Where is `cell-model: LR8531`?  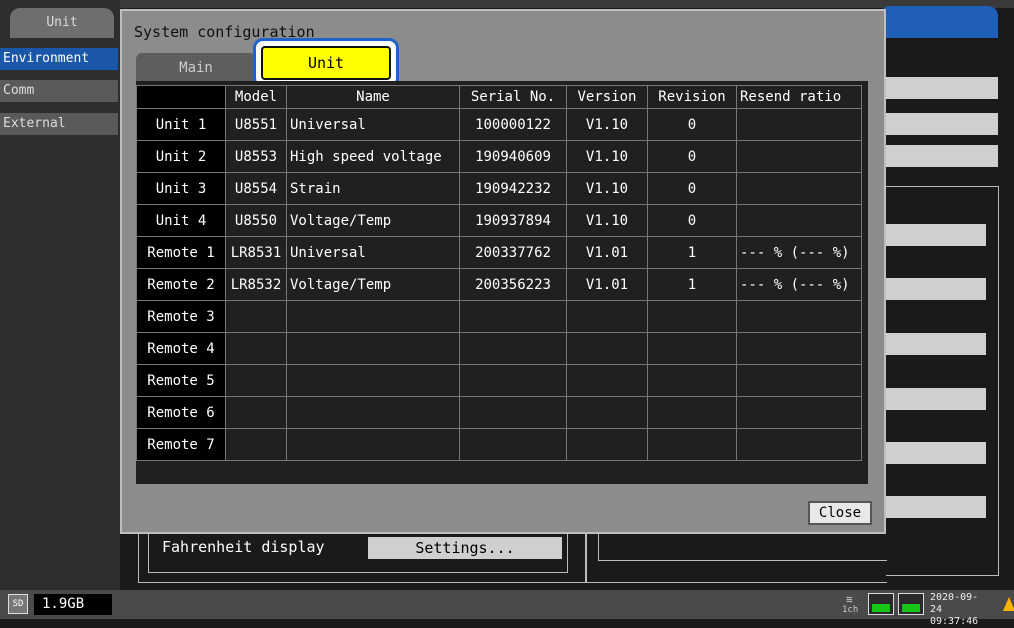
cell-model: LR8531 is located at coordinates (256, 252).